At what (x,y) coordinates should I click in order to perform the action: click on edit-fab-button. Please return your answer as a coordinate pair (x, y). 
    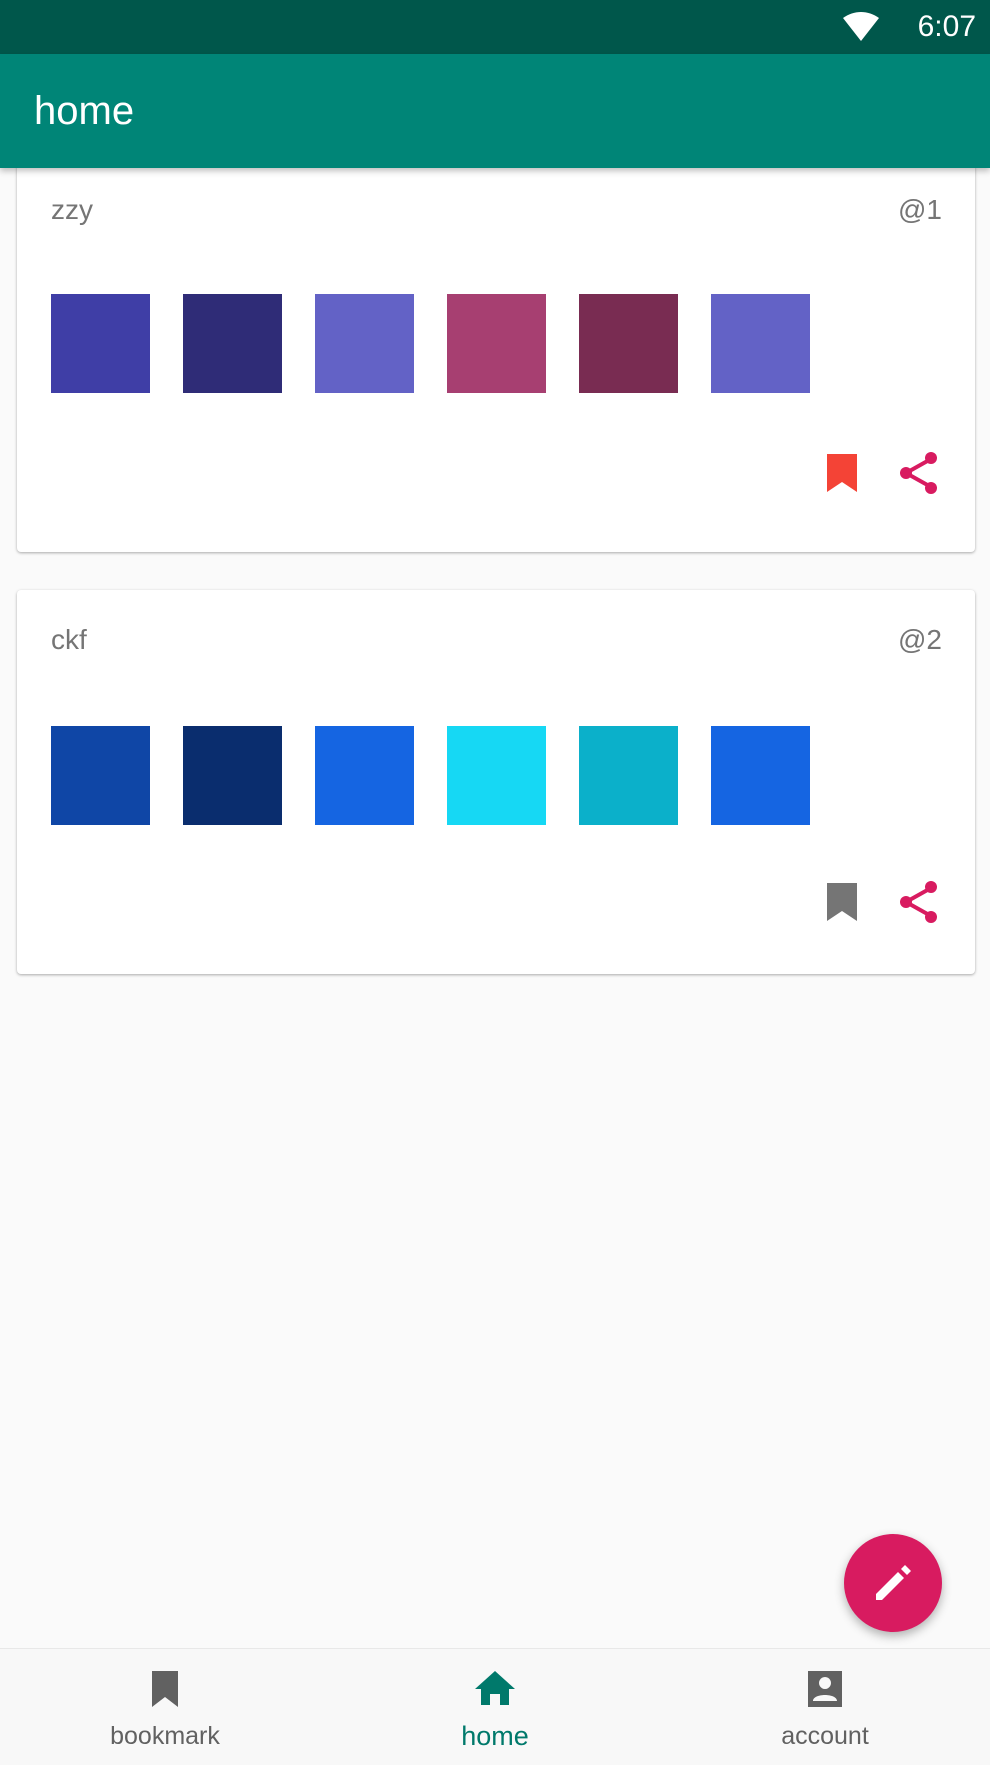
    Looking at the image, I should click on (893, 1583).